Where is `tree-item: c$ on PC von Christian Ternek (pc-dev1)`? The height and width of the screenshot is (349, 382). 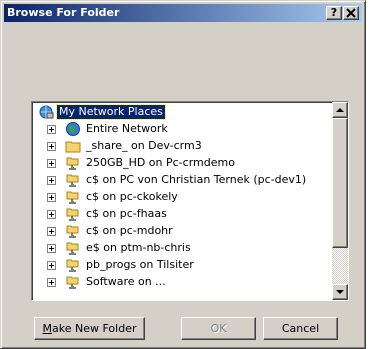
tree-item: c$ on PC von Christian Ternek (pc-dev1) is located at coordinates (182, 180).